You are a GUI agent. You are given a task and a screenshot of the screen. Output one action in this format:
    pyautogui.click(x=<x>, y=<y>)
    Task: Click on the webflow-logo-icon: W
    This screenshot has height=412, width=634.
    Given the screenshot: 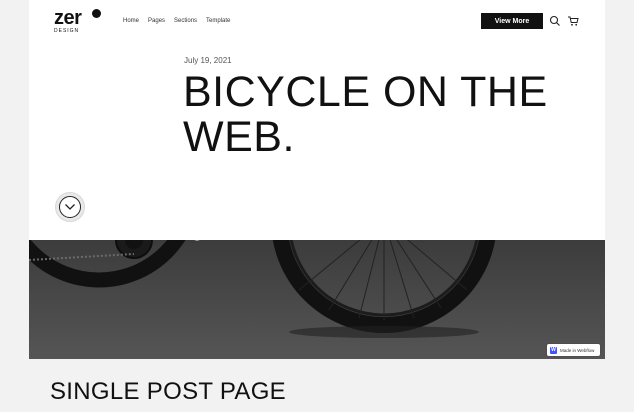 What is the action you would take?
    pyautogui.click(x=553, y=350)
    